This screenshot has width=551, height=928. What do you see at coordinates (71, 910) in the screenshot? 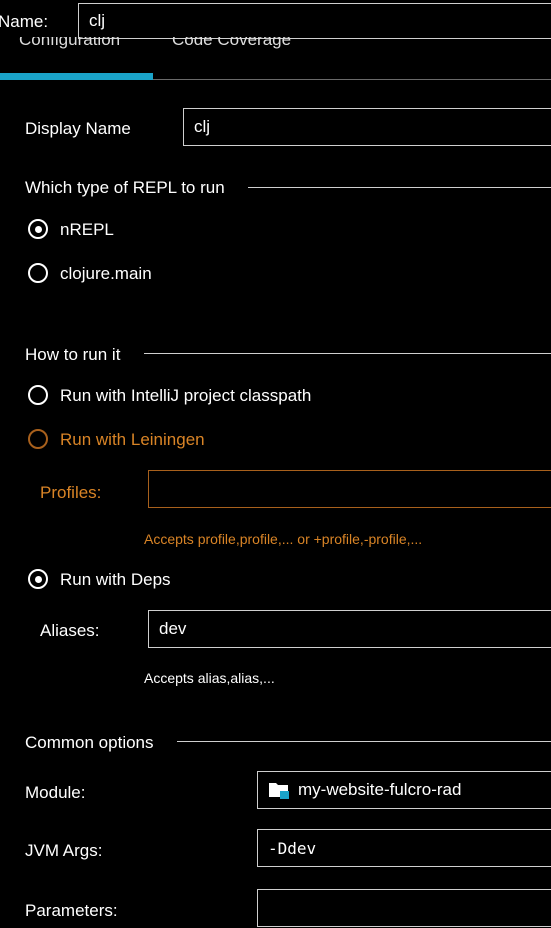
I see `parameters-label: Parameters:` at bounding box center [71, 910].